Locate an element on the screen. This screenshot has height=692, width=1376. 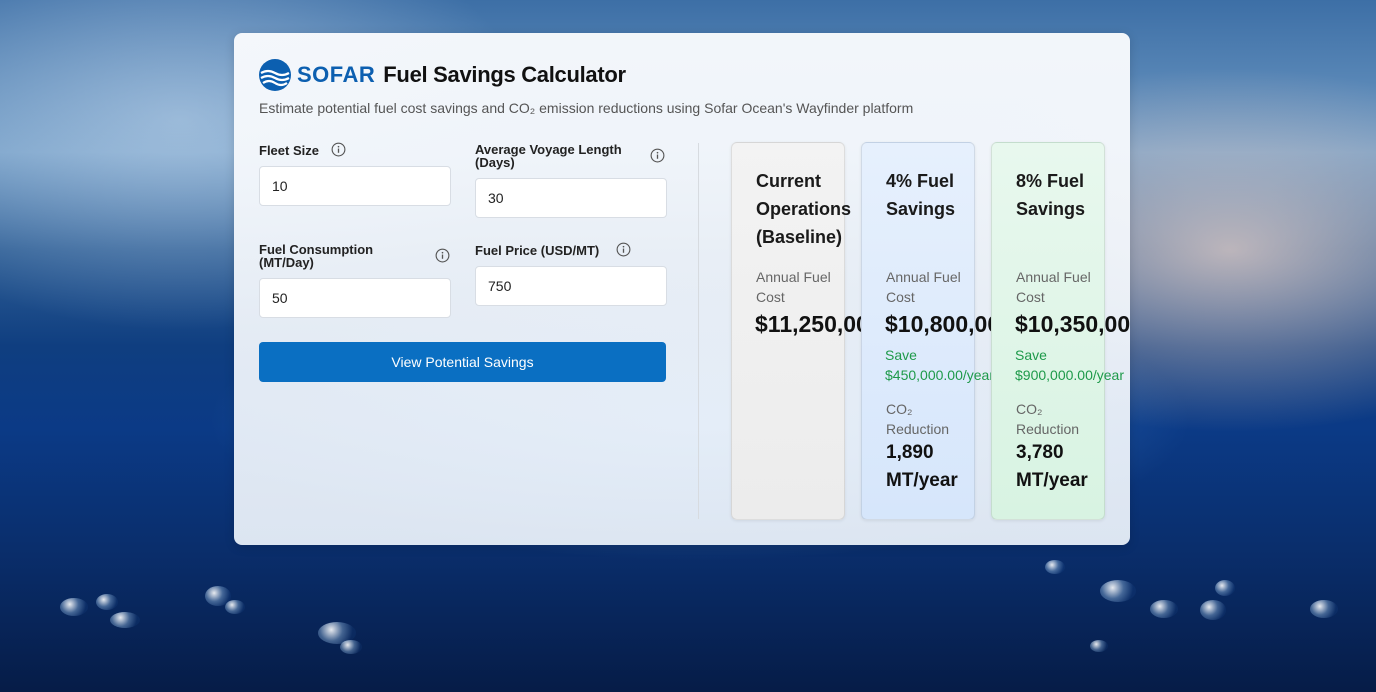
logo-text: SOFAR is located at coordinates (336, 74).